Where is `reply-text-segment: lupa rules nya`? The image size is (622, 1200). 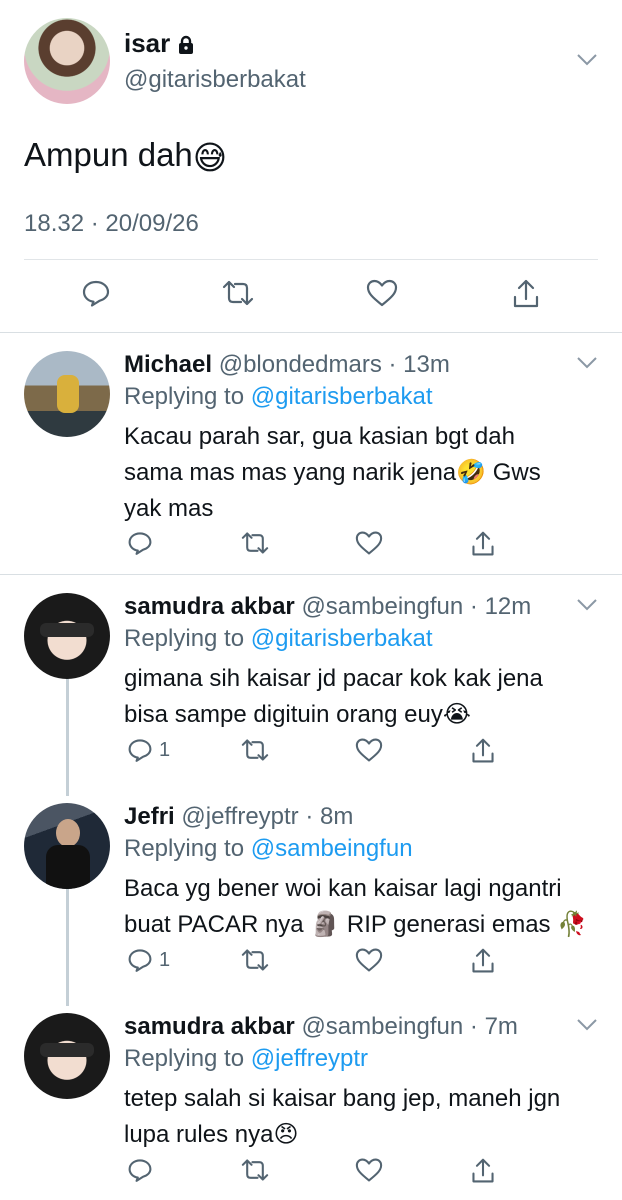 reply-text-segment: lupa rules nya is located at coordinates (199, 1134).